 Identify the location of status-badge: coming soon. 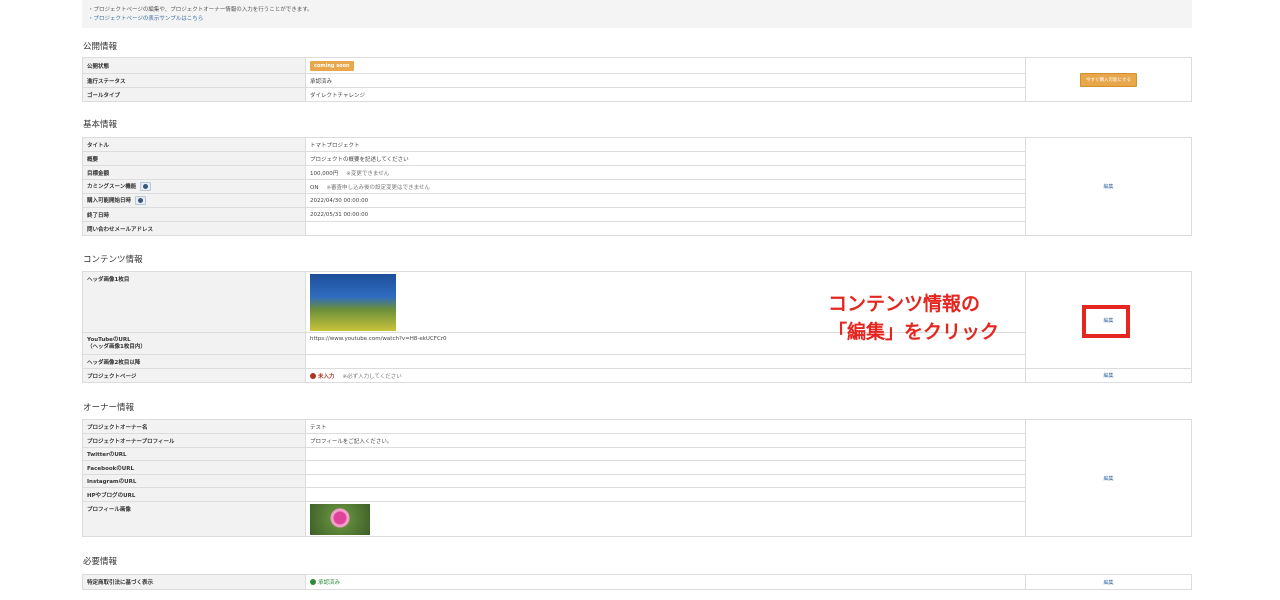
(332, 65).